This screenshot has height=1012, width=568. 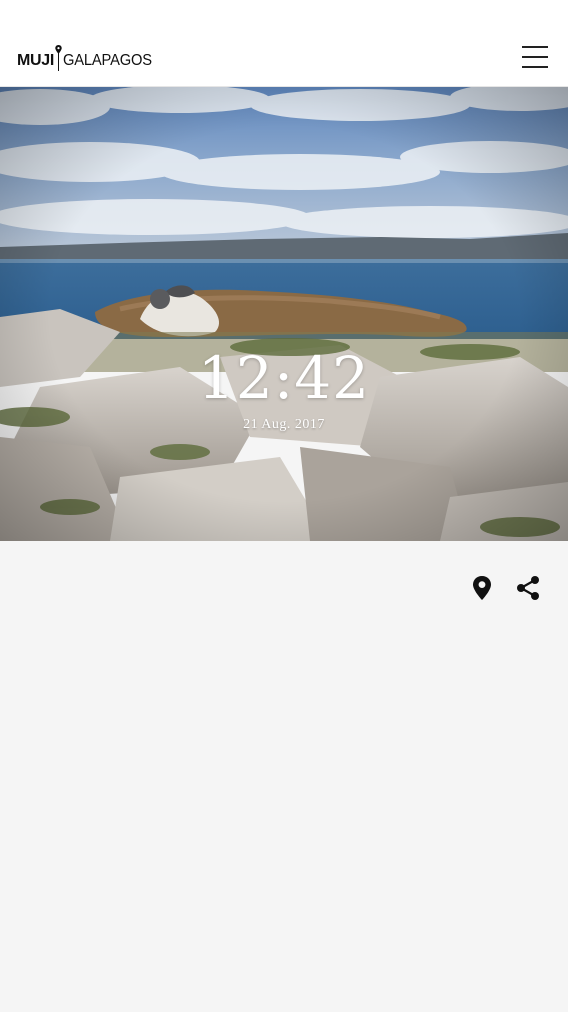 I want to click on site-header: MUJI GALAPAGOS, so click(x=284, y=43).